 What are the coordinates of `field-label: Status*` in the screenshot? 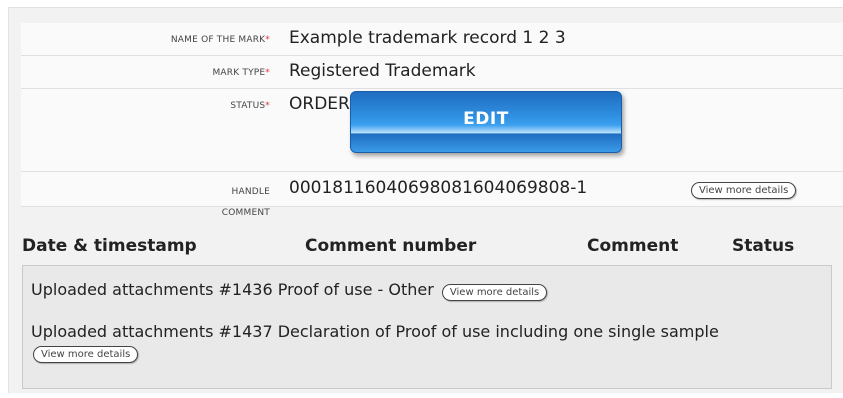 It's located at (250, 106).